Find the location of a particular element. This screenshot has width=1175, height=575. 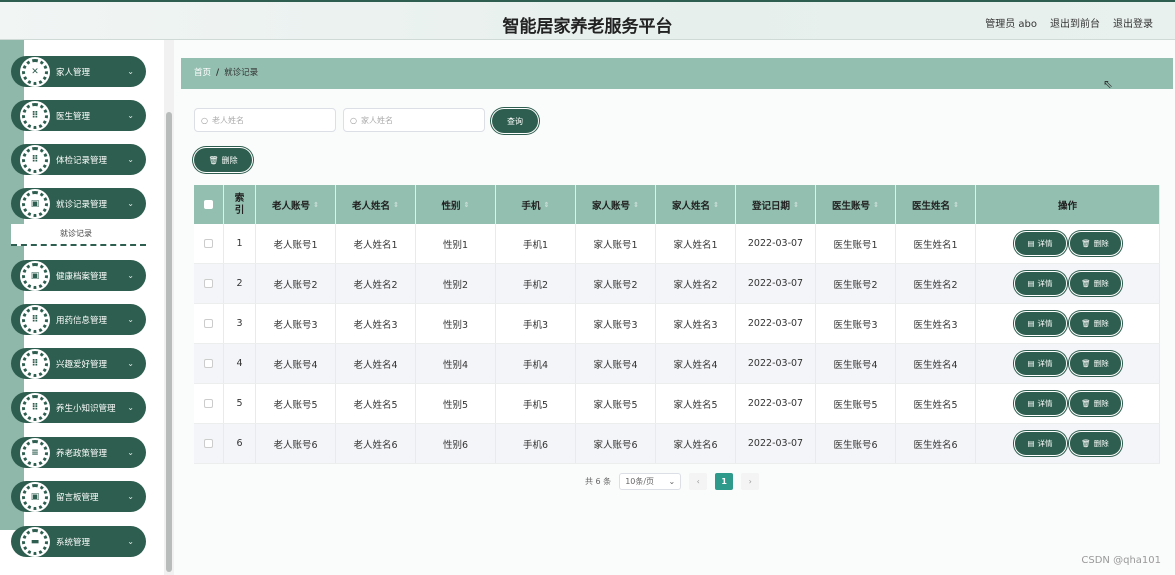

column-header: 家人账号 ⇕ is located at coordinates (616, 204).